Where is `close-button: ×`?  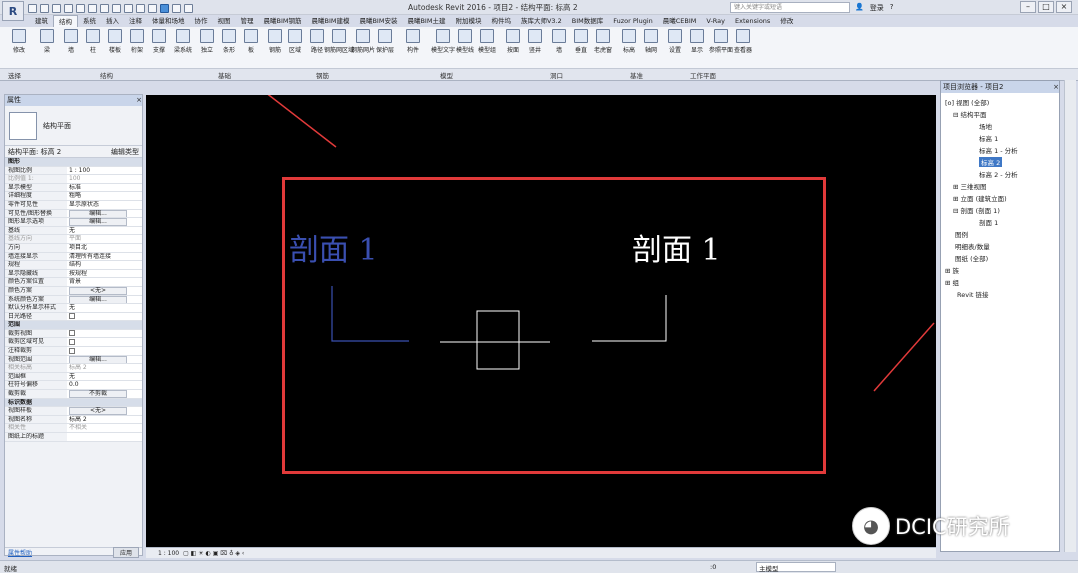
close-button: × is located at coordinates (1064, 7).